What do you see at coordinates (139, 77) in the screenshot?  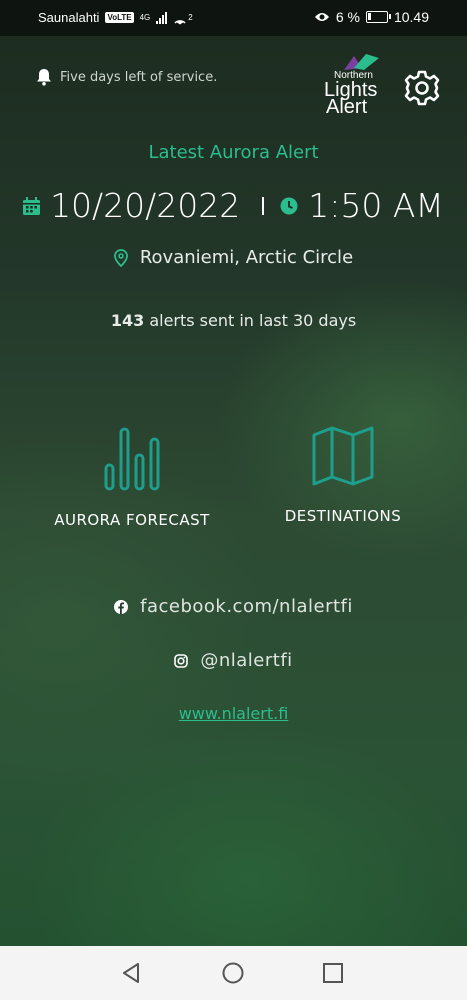 I see `service-notice-text: Five days left of service.` at bounding box center [139, 77].